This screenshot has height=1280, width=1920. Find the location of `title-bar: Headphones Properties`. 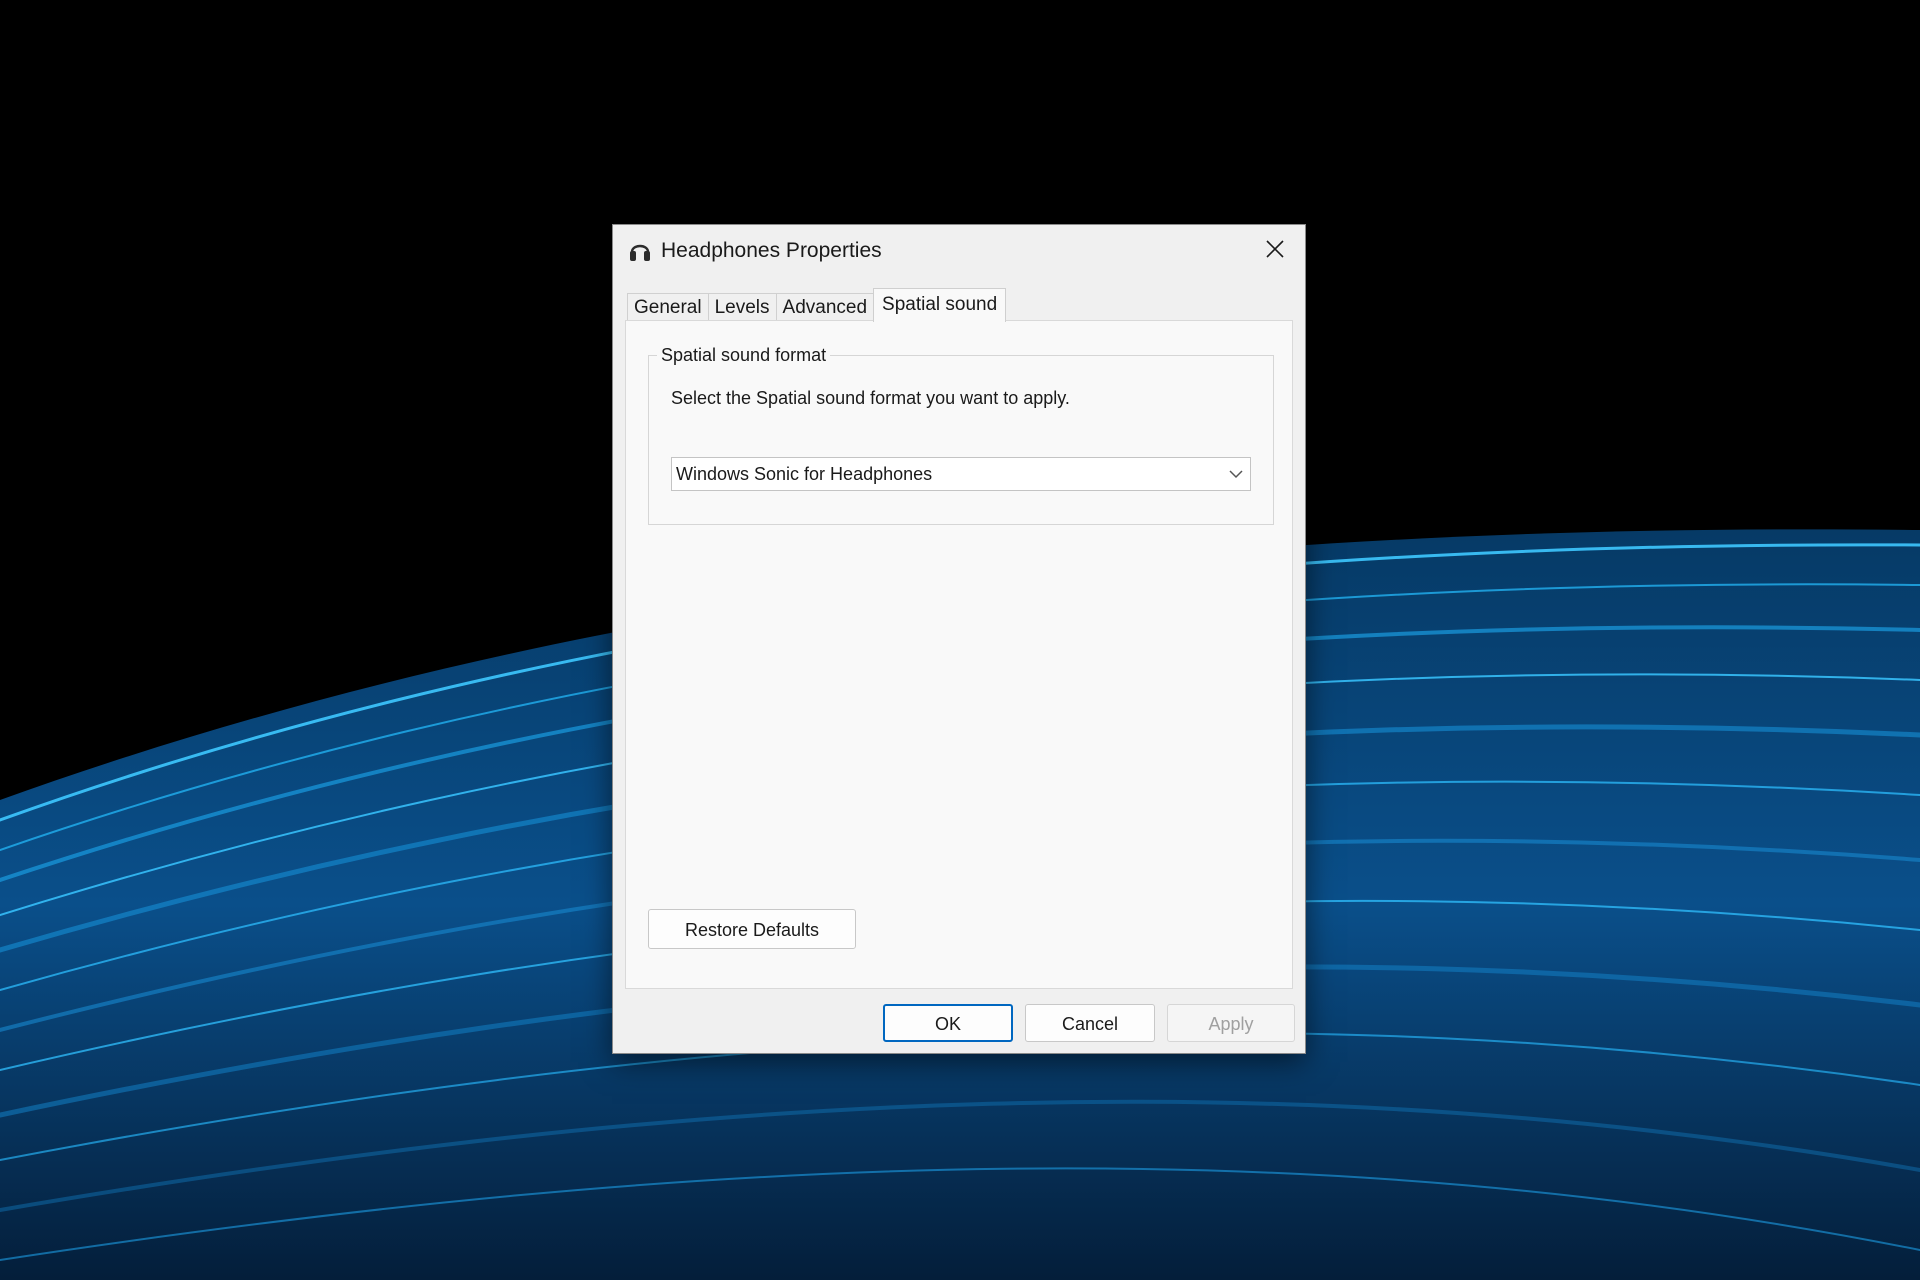

title-bar: Headphones Properties is located at coordinates (959, 251).